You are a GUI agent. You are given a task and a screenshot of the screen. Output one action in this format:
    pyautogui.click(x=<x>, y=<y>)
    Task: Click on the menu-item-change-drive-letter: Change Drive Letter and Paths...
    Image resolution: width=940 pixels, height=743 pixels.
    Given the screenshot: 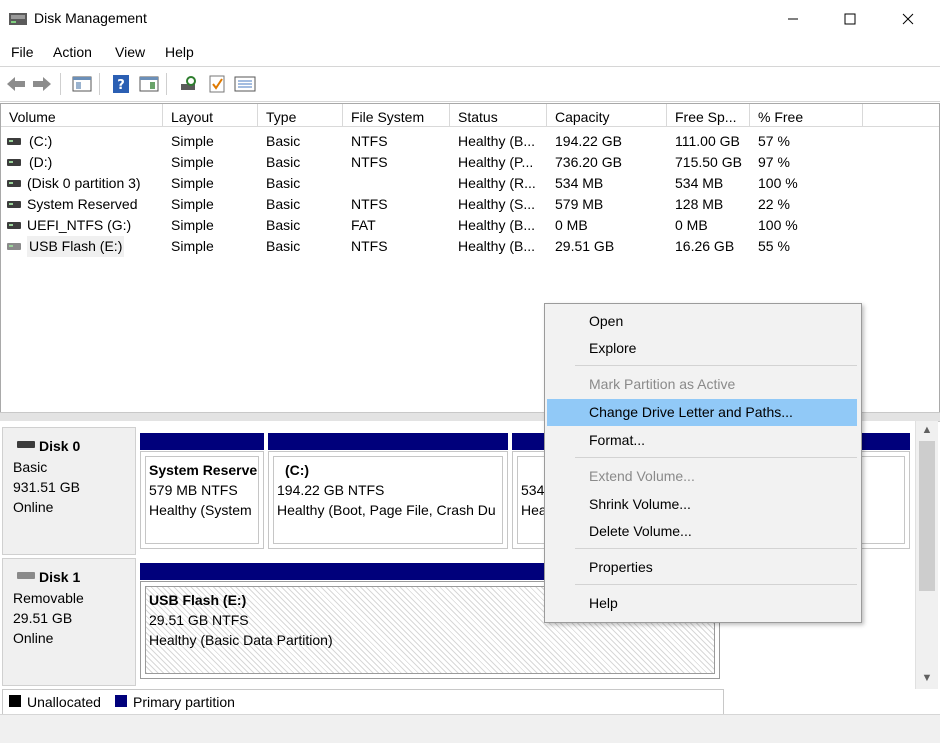 What is the action you would take?
    pyautogui.click(x=702, y=412)
    